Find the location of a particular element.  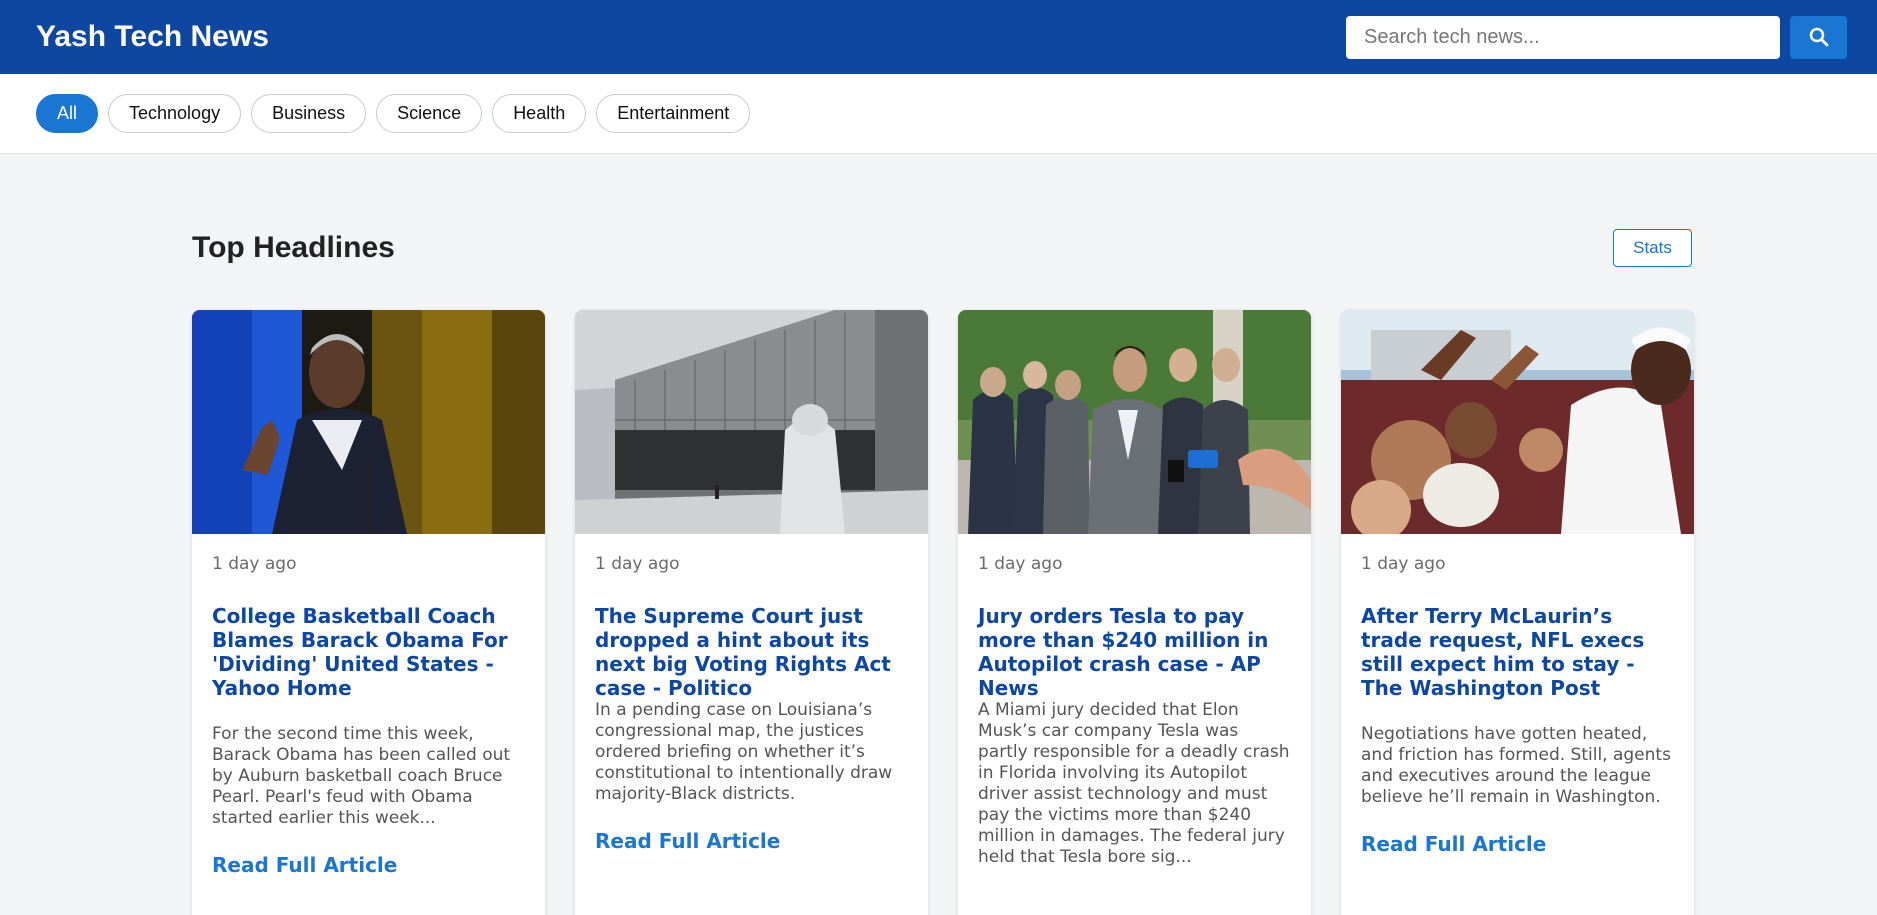

section-title: Top Headlines is located at coordinates (293, 247).